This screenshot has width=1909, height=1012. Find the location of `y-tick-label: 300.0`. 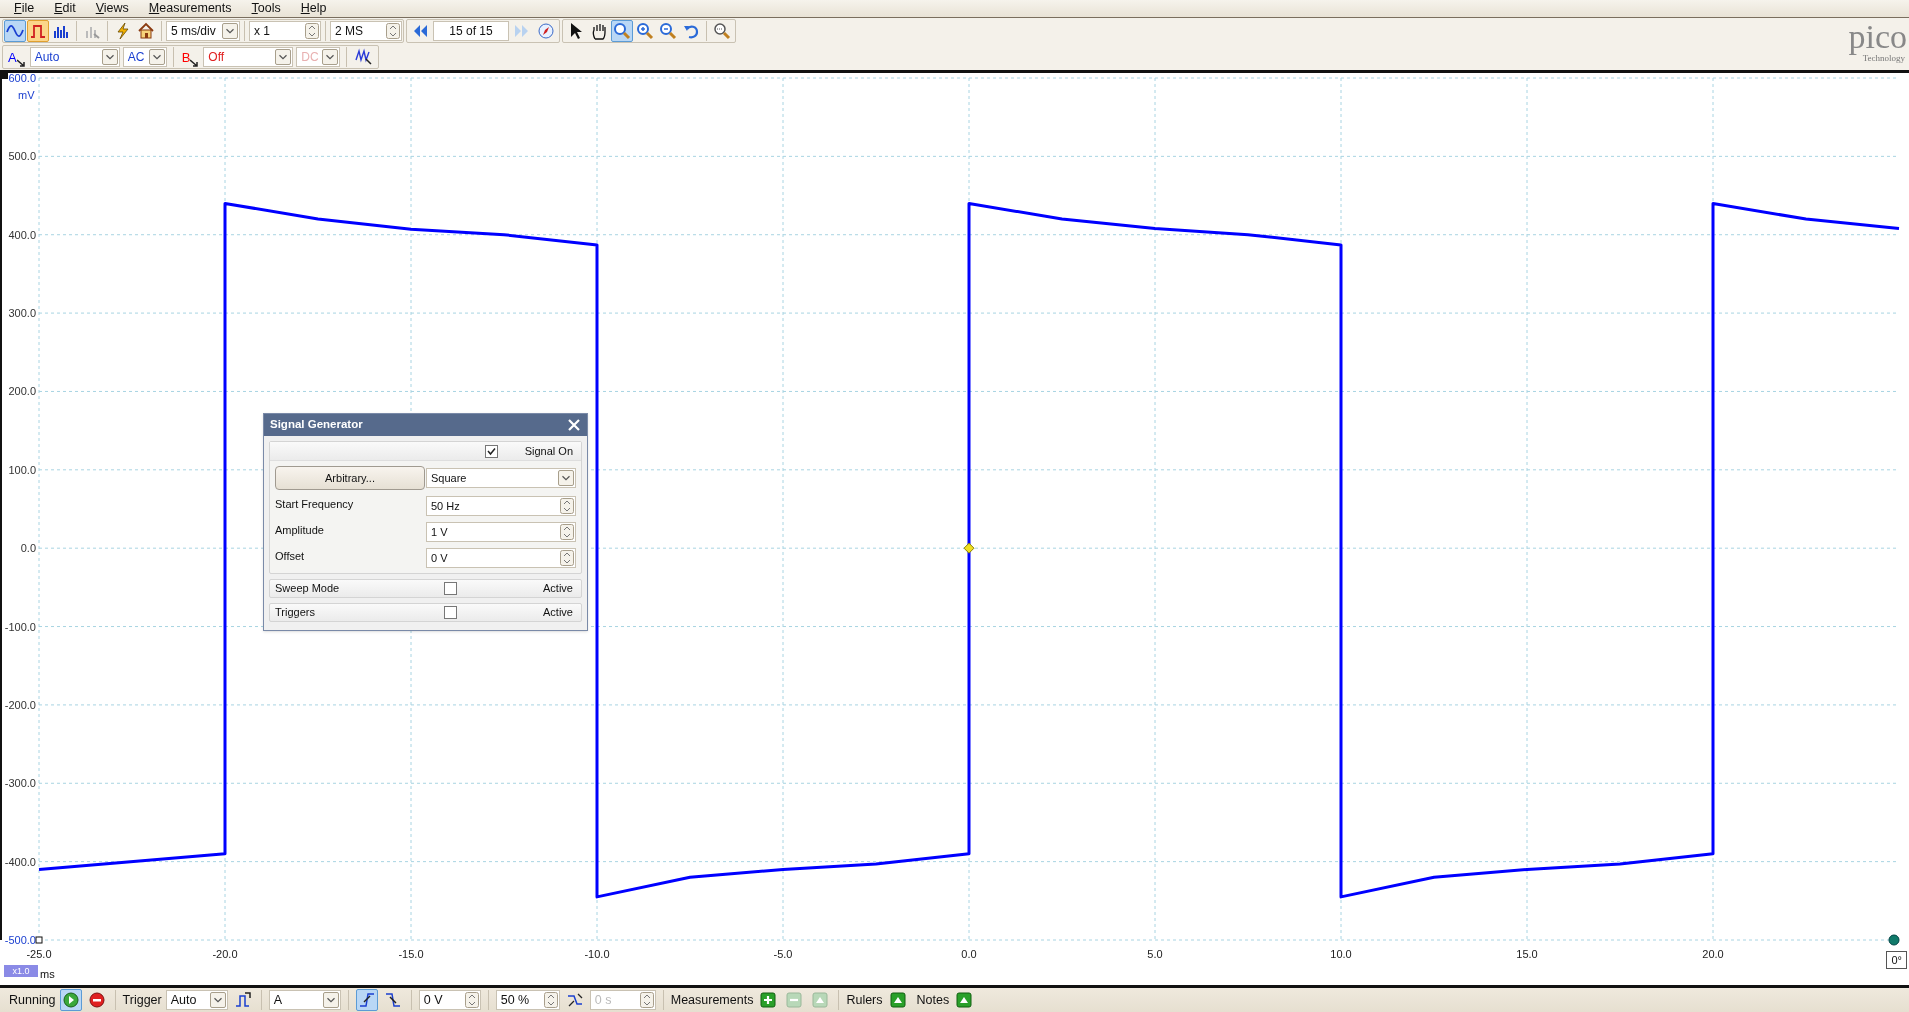

y-tick-label: 300.0 is located at coordinates (22, 313).